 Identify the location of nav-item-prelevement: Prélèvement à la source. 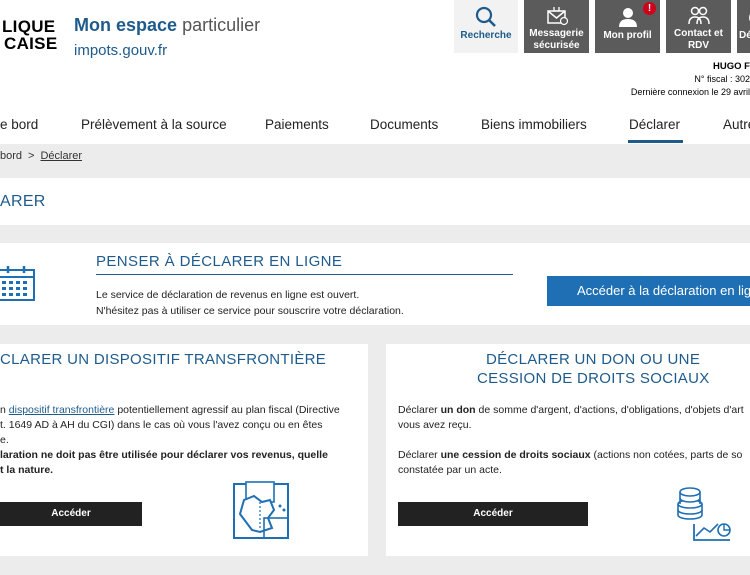
(154, 124).